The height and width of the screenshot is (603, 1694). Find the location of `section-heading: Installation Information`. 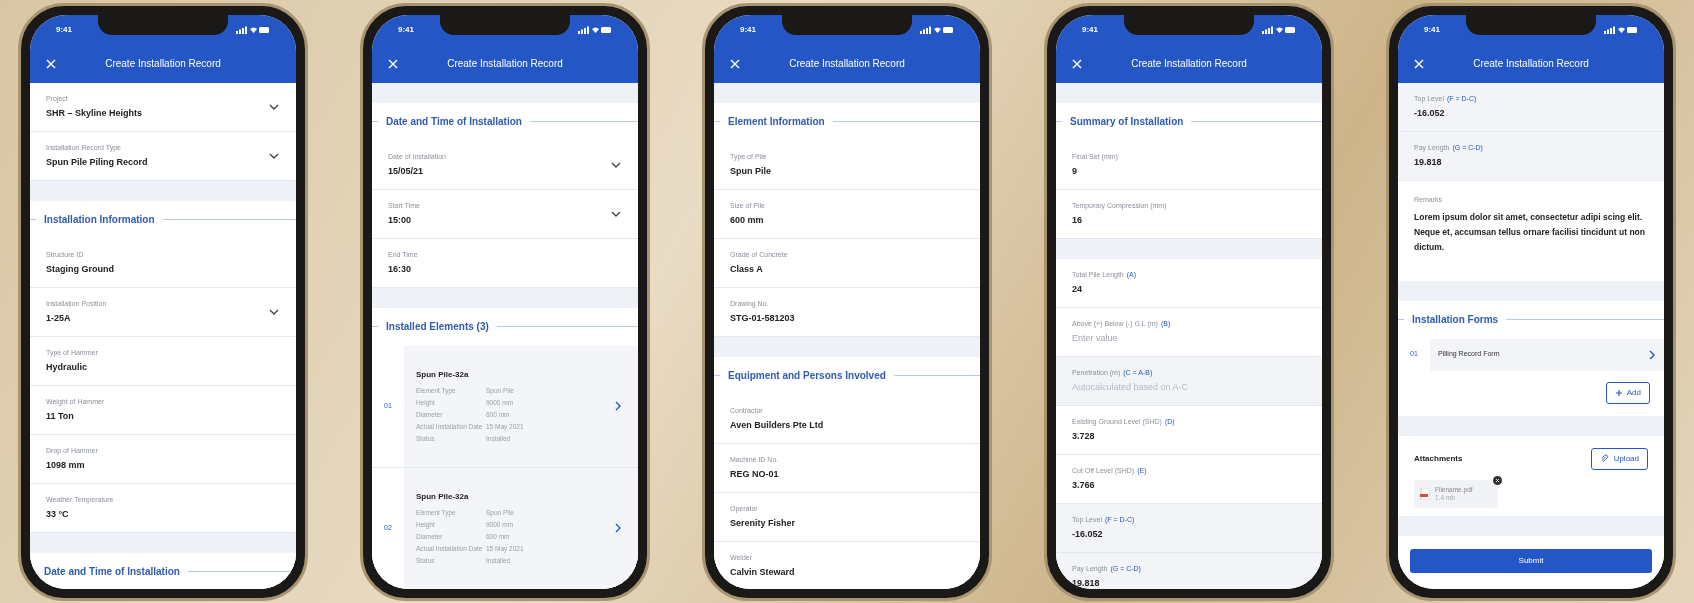

section-heading: Installation Information is located at coordinates (99, 220).